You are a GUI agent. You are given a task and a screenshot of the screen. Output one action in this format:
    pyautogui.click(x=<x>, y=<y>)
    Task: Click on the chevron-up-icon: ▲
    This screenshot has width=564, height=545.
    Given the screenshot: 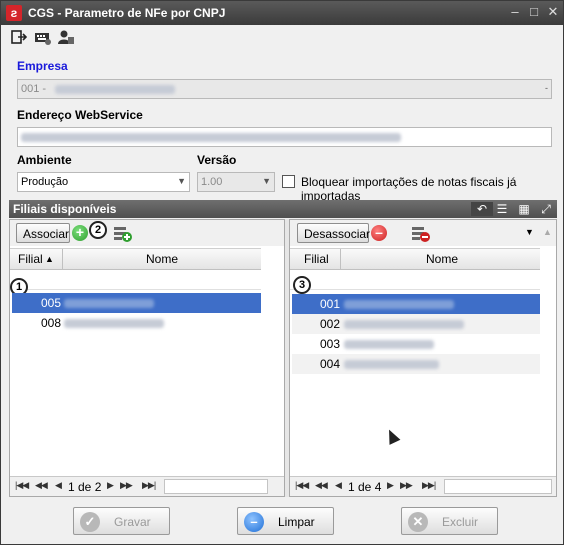 What is the action you would take?
    pyautogui.click(x=547, y=232)
    